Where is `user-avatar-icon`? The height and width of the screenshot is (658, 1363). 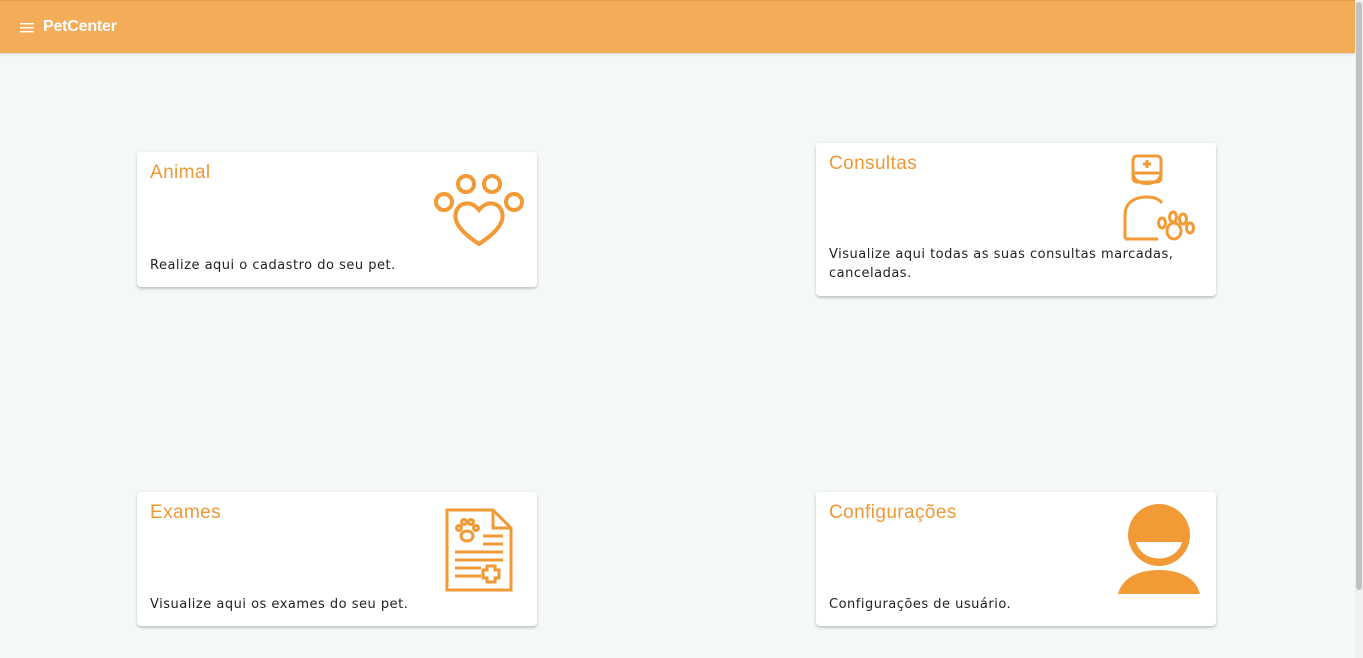 user-avatar-icon is located at coordinates (1159, 549).